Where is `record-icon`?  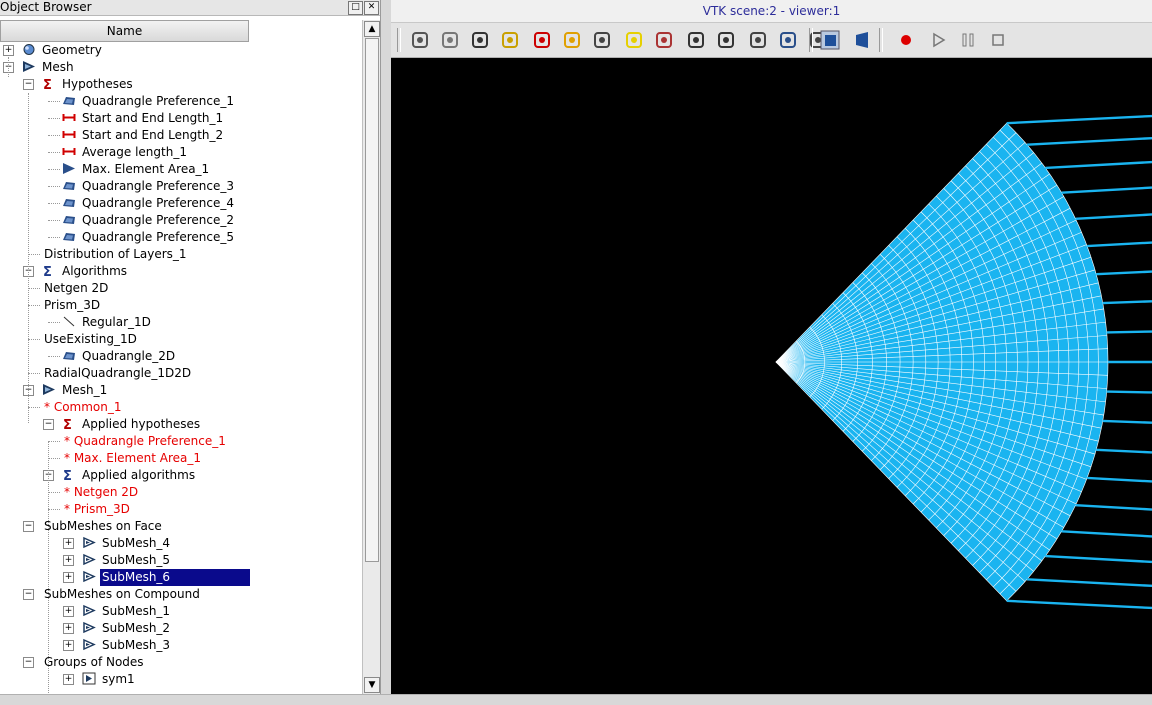 record-icon is located at coordinates (906, 40).